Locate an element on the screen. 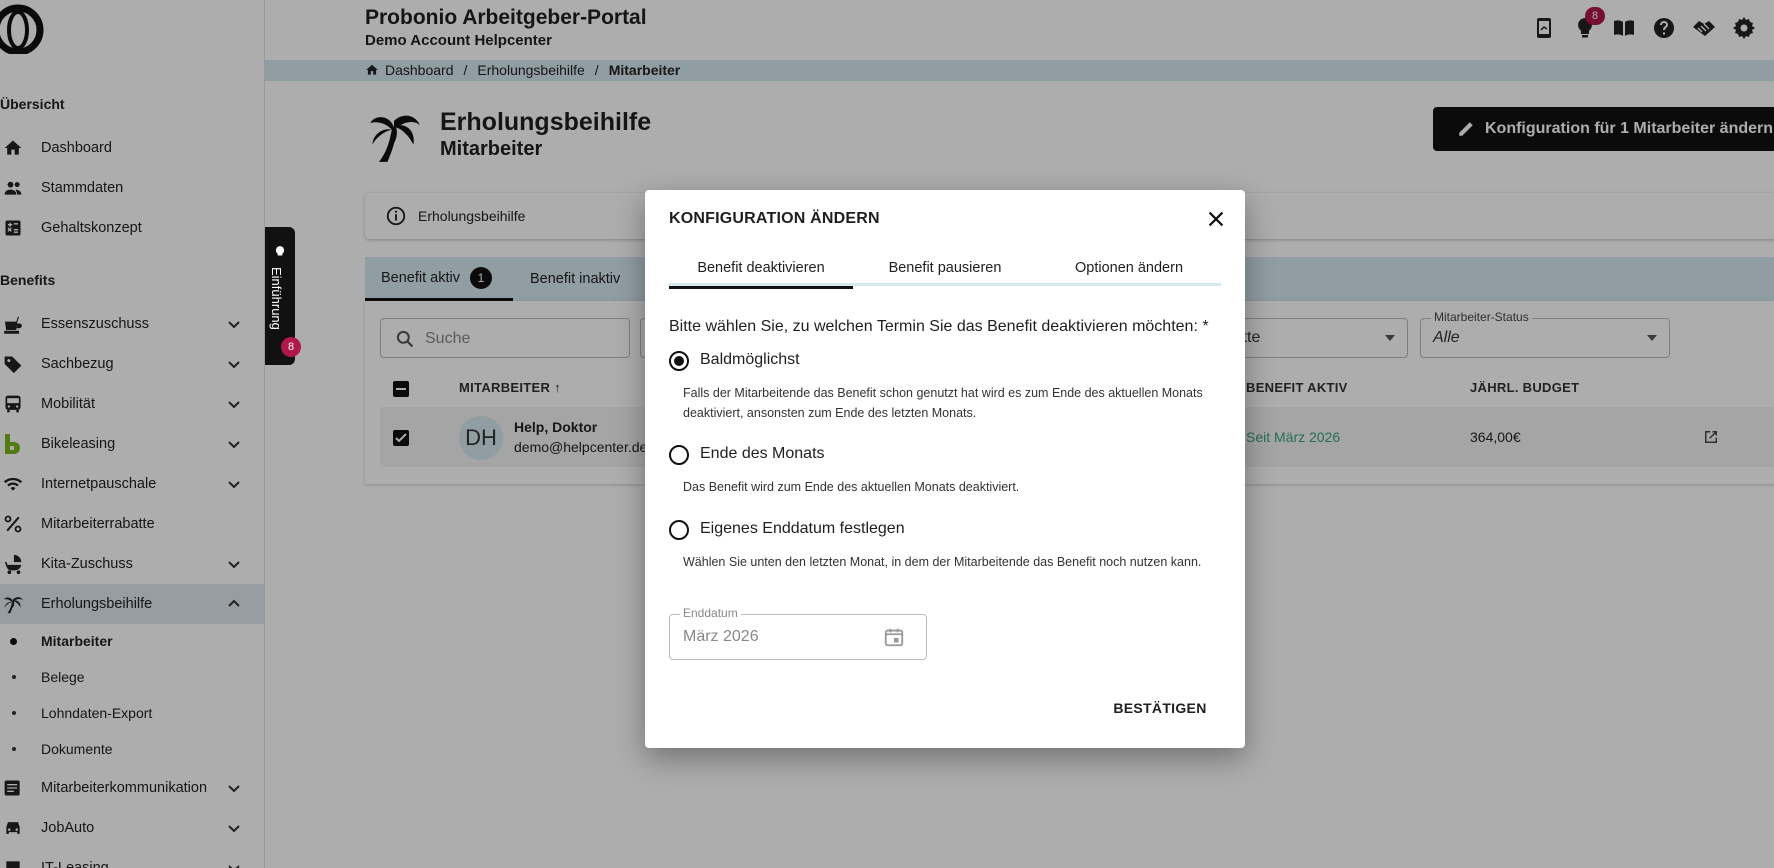  calendar-icon is located at coordinates (894, 637).